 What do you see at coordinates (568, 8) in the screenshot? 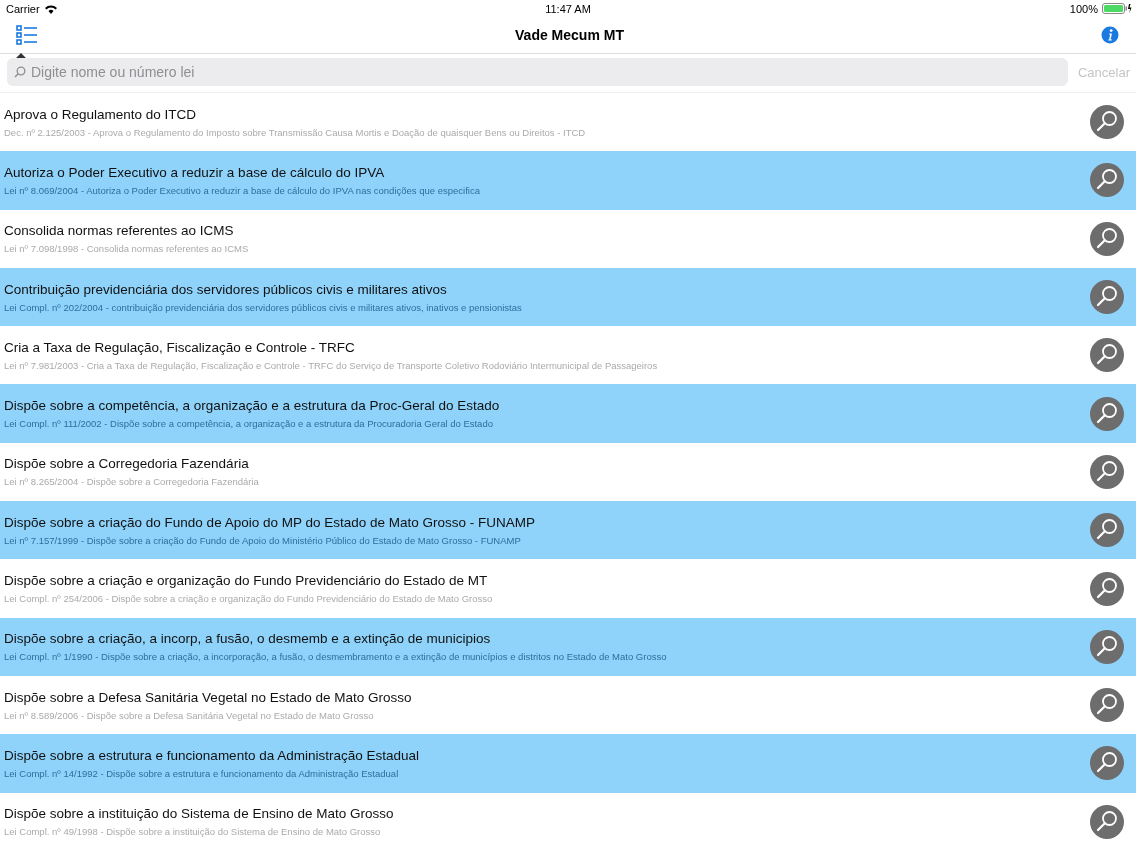
I see `status-time: 11:47 AM` at bounding box center [568, 8].